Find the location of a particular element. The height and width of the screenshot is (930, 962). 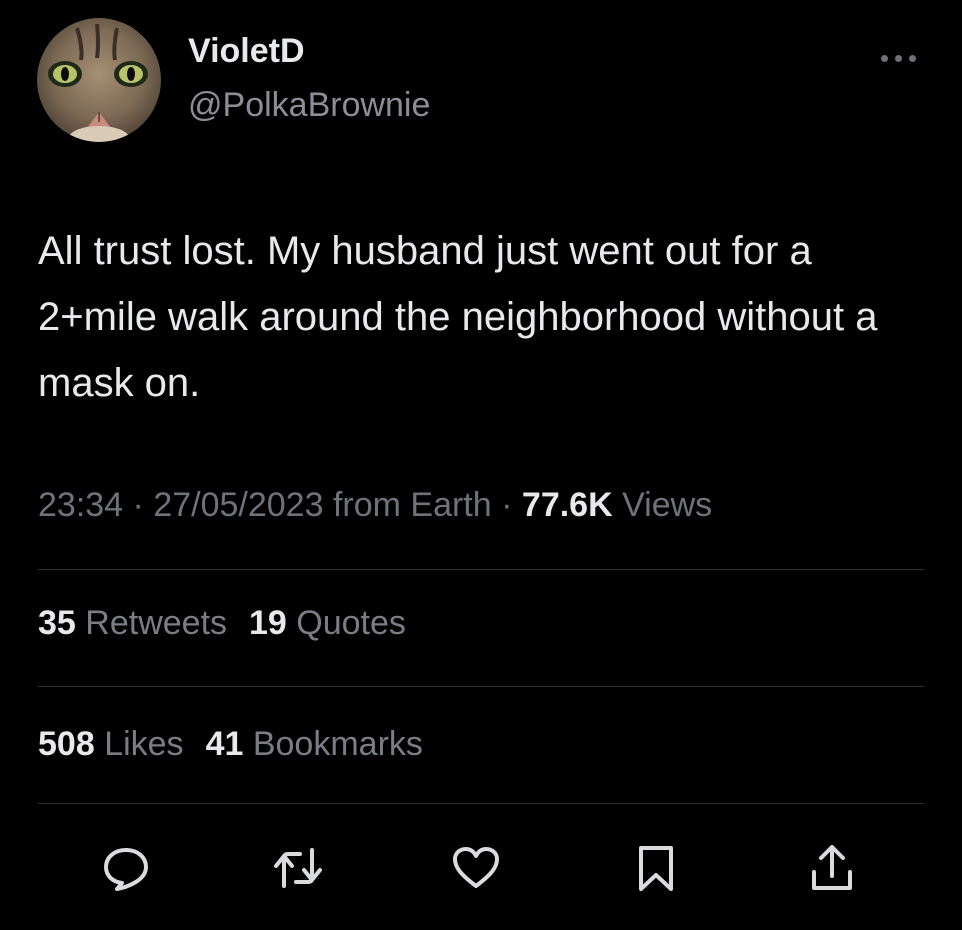

avatar is located at coordinates (99, 80).